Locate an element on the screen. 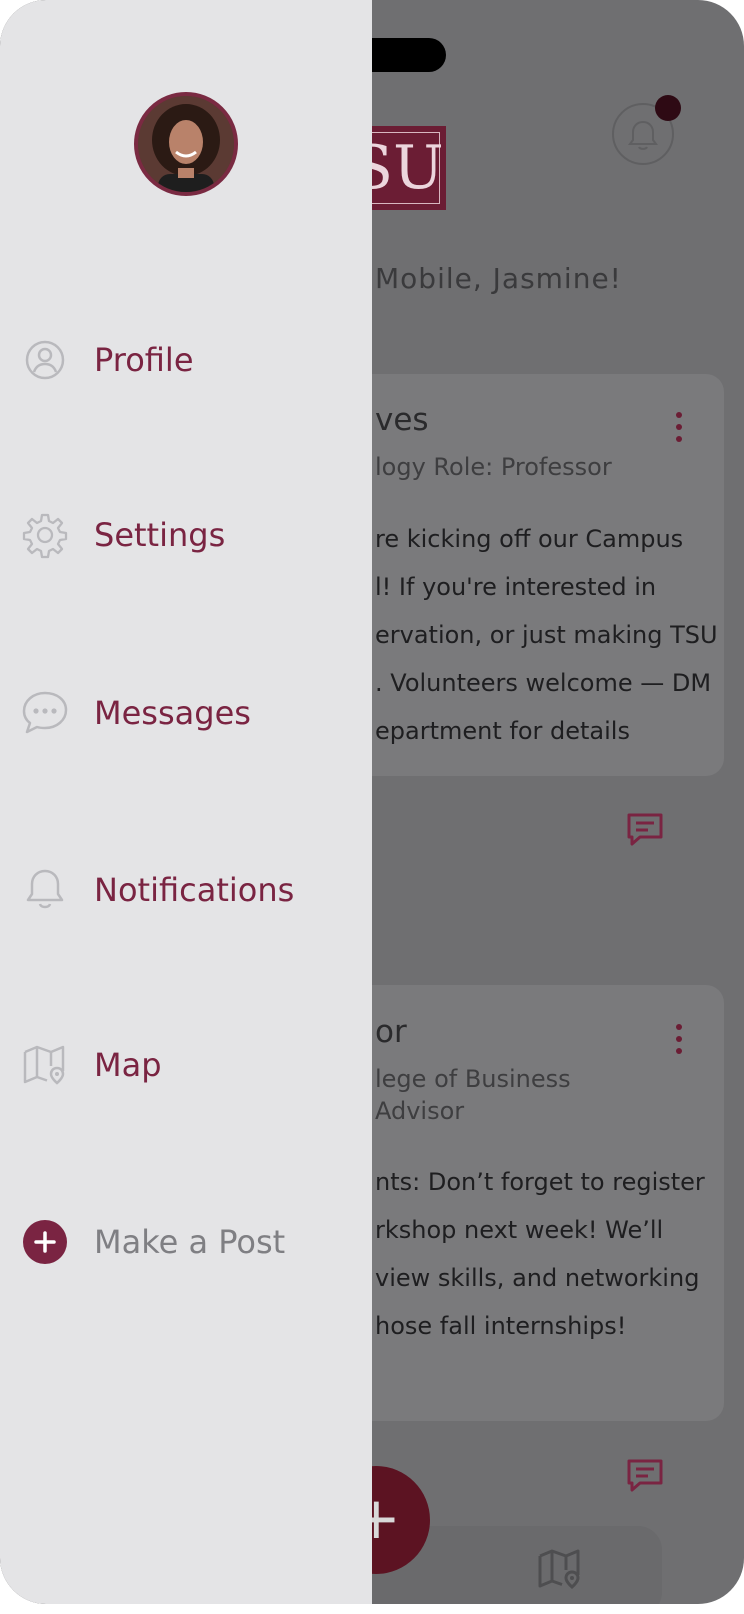 The width and height of the screenshot is (744, 1614). drawer-item-settings: Settings is located at coordinates (122, 535).